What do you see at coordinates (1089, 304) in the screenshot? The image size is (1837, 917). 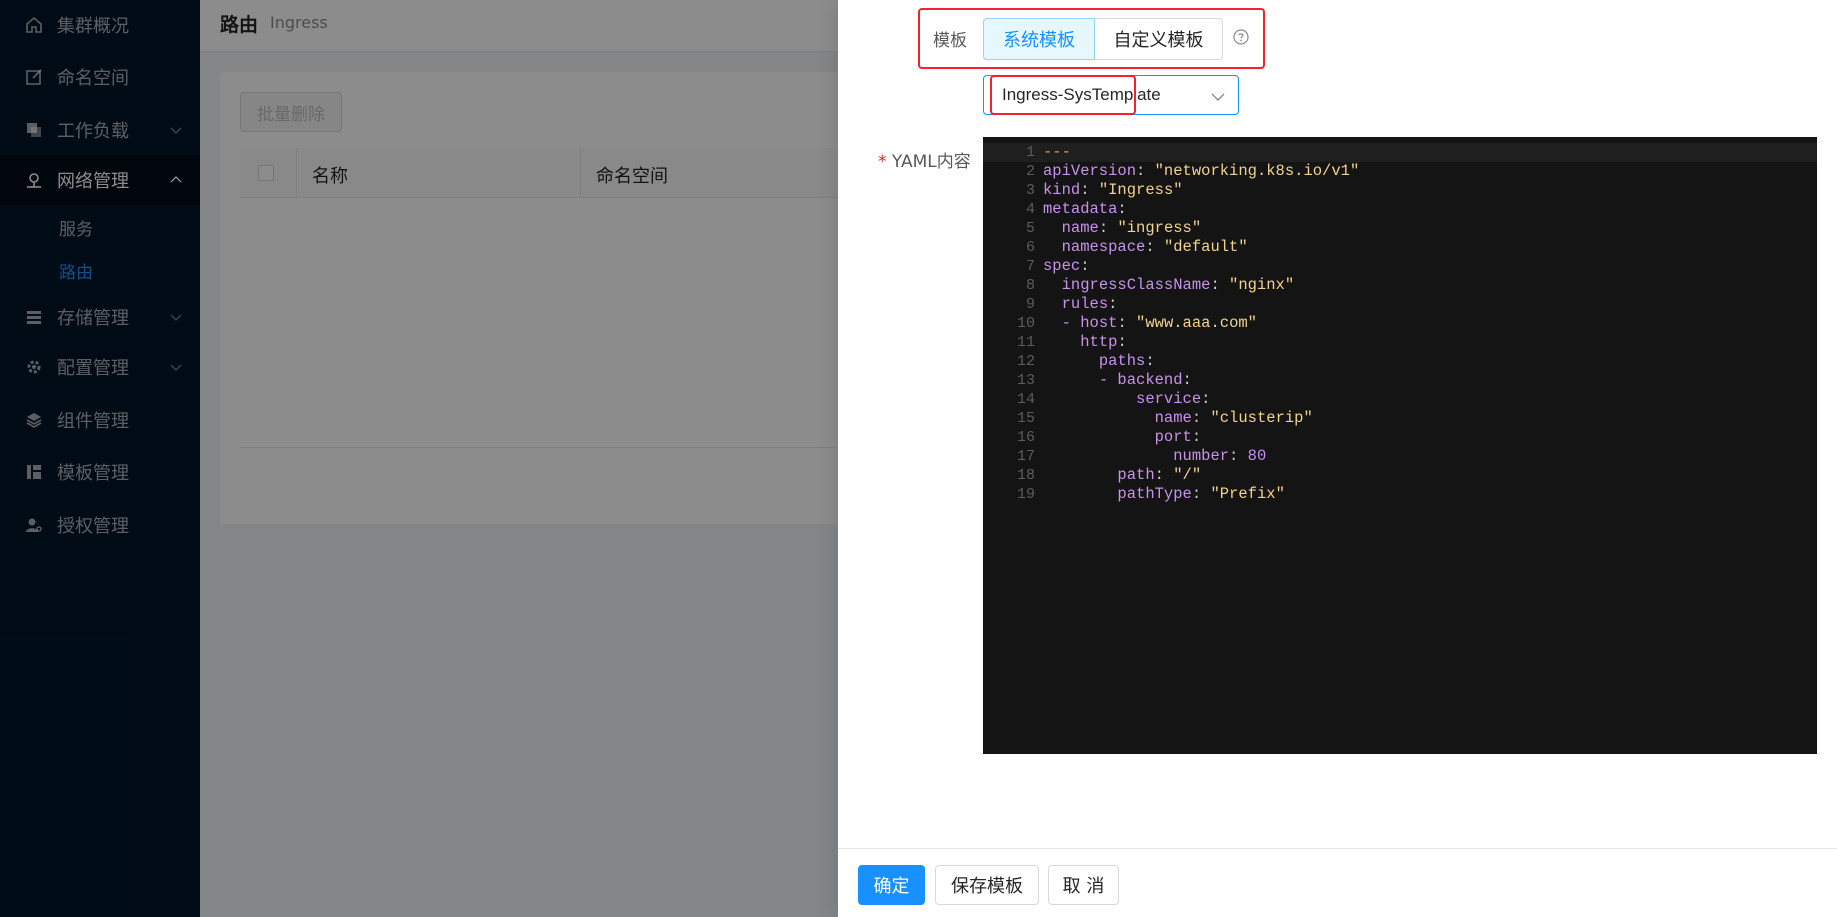 I see `line-code: rules:` at bounding box center [1089, 304].